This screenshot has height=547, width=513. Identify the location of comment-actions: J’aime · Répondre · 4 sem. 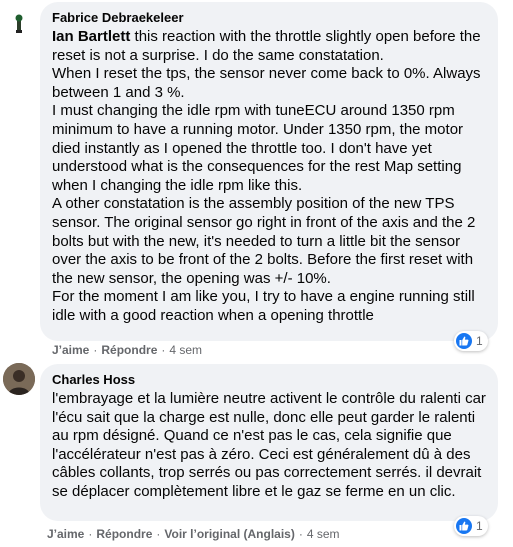
(127, 350).